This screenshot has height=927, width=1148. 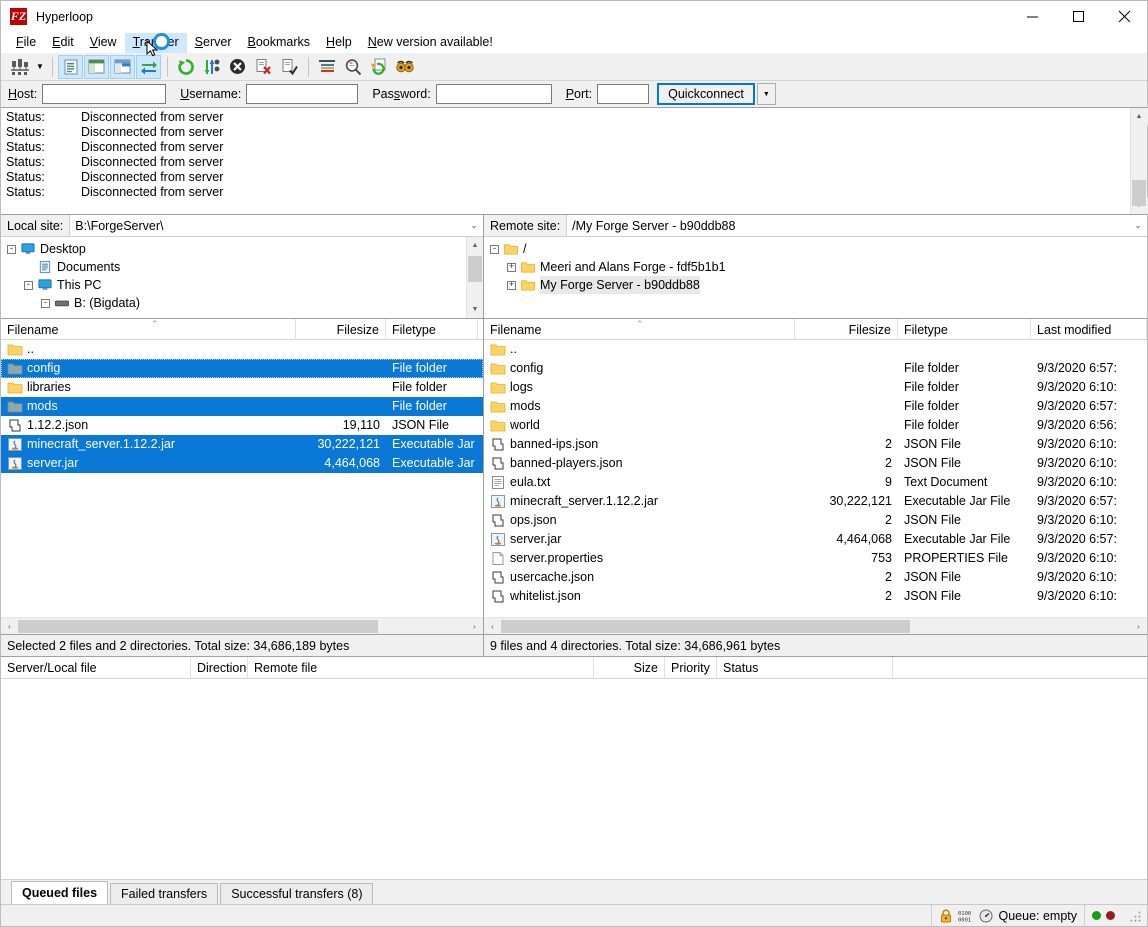 I want to click on local-tree-item: - B: (Bigdata), so click(x=233, y=303).